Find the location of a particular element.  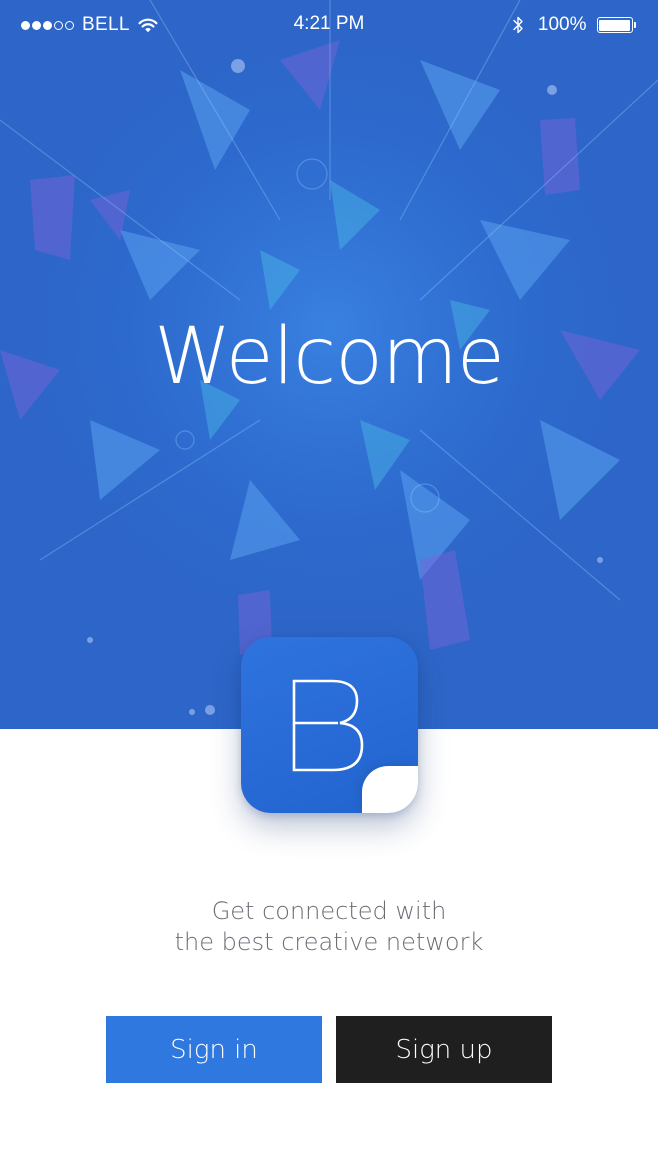

battery-body is located at coordinates (614, 25).